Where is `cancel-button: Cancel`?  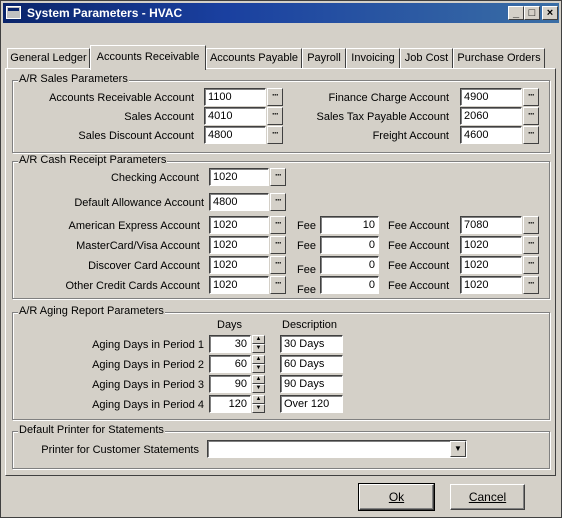
cancel-button: Cancel is located at coordinates (487, 497).